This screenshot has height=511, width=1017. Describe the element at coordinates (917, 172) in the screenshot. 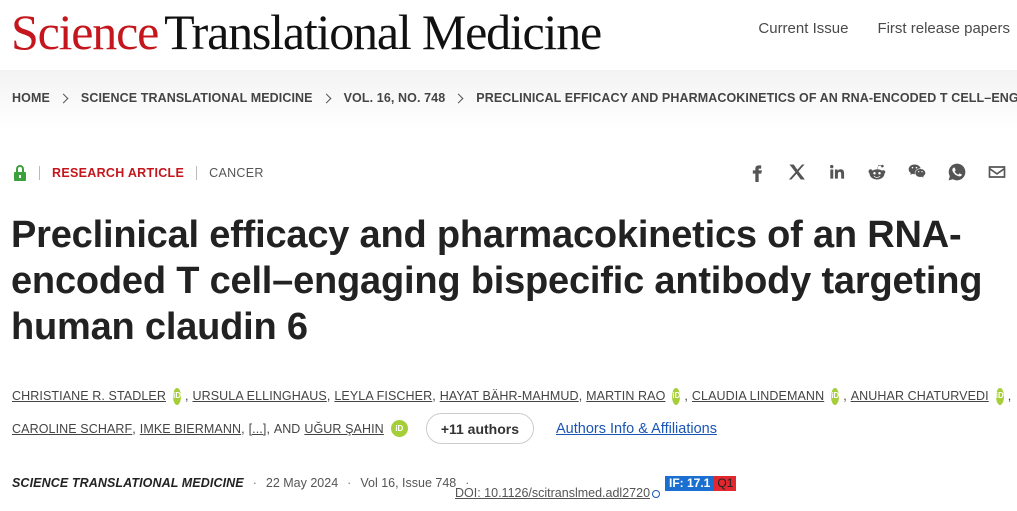

I see `wechat-icon` at that location.